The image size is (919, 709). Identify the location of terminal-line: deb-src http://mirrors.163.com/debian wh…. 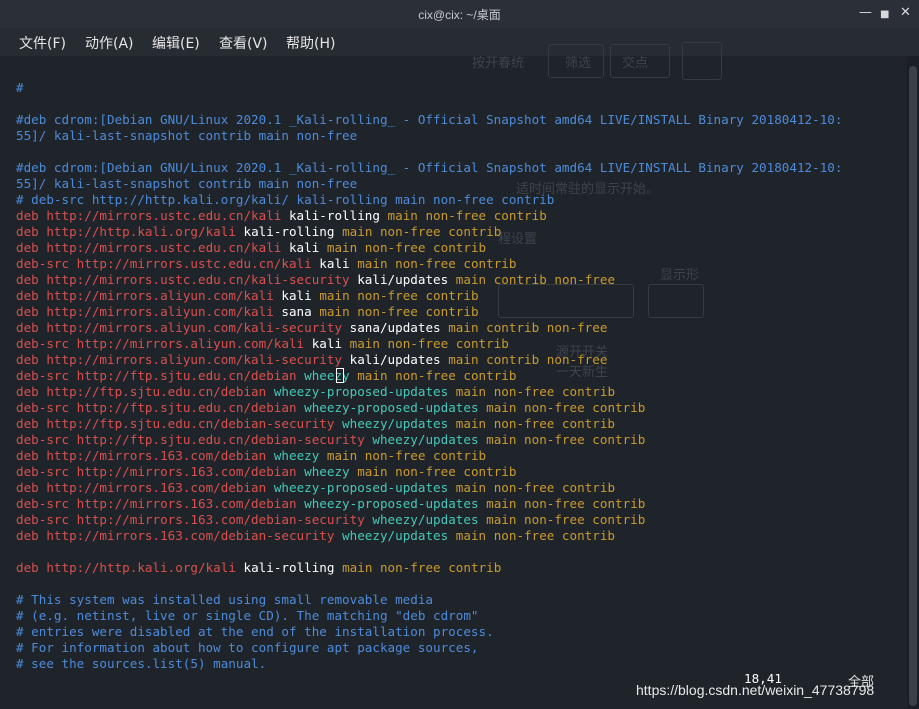
(429, 504).